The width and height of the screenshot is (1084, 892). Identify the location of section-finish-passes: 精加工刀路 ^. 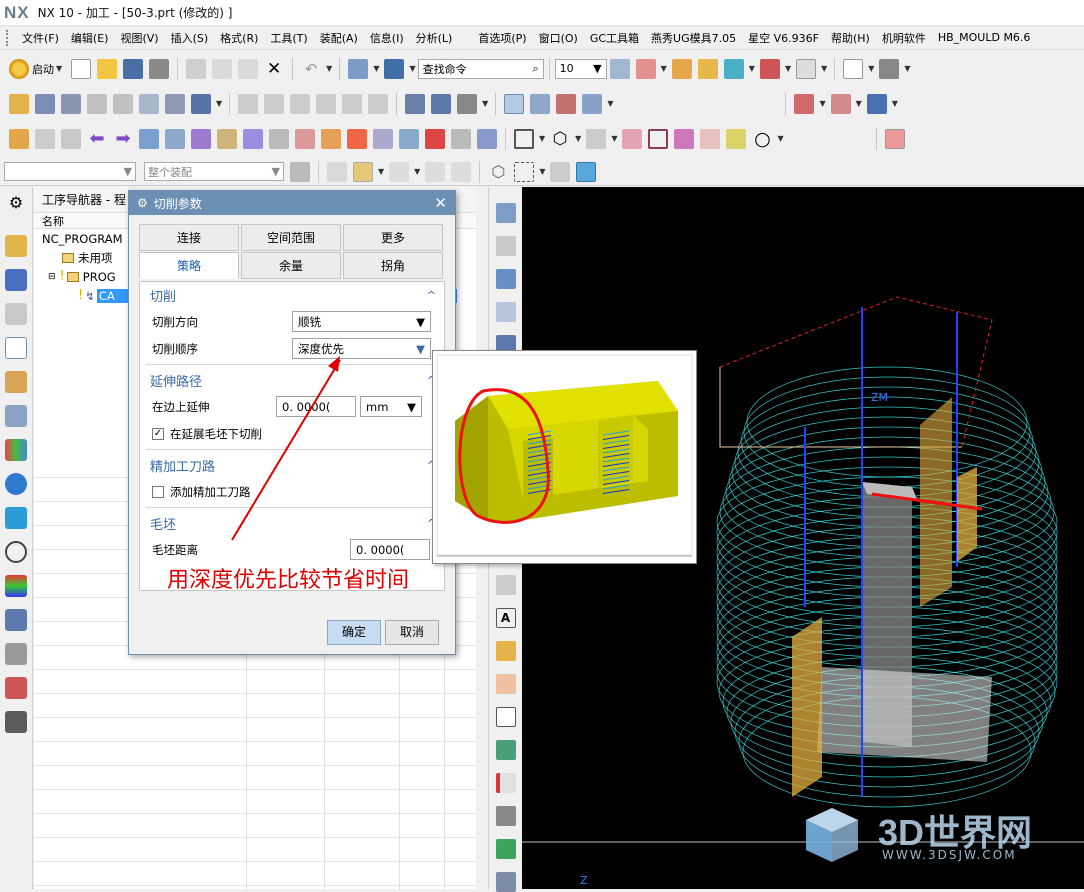
(292, 465).